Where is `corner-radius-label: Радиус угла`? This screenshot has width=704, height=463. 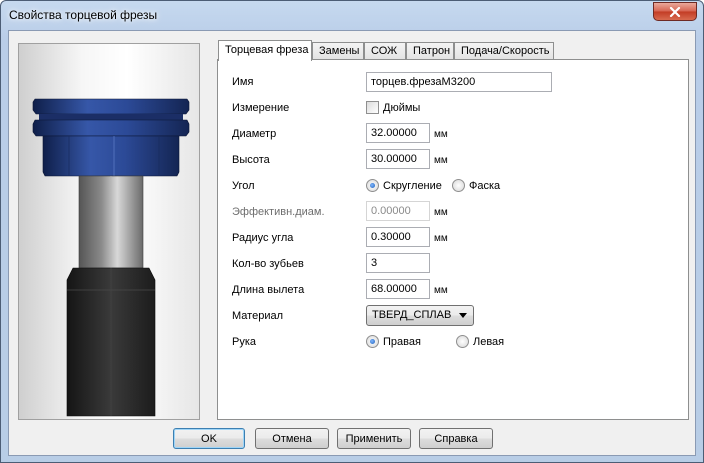
corner-radius-label: Радиус угла is located at coordinates (263, 238).